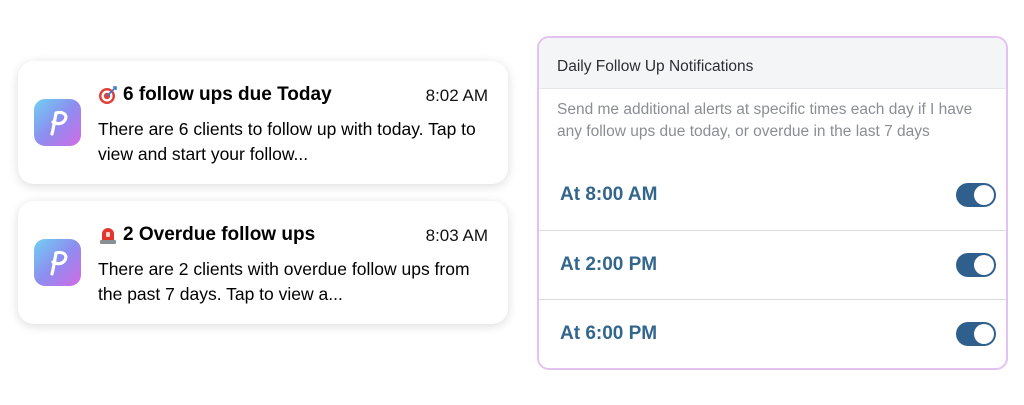 The image size is (1024, 405). What do you see at coordinates (108, 95) in the screenshot?
I see `target-emoji-icon` at bounding box center [108, 95].